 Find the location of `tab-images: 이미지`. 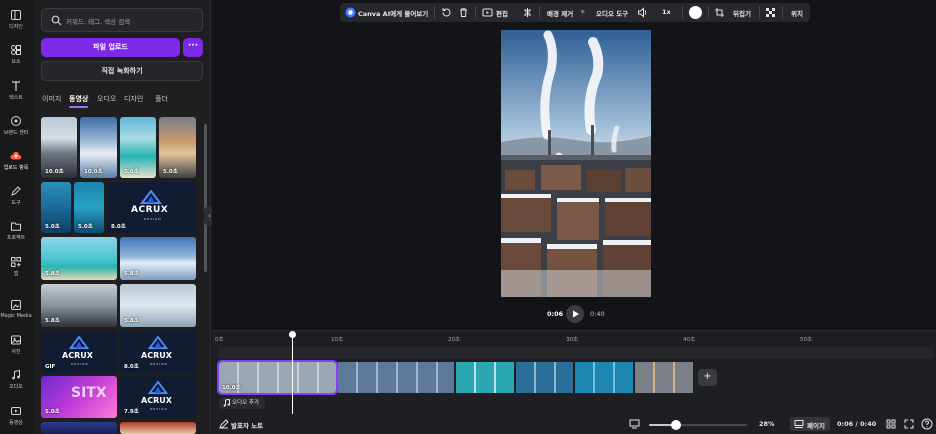

tab-images: 이미지 is located at coordinates (51, 99).